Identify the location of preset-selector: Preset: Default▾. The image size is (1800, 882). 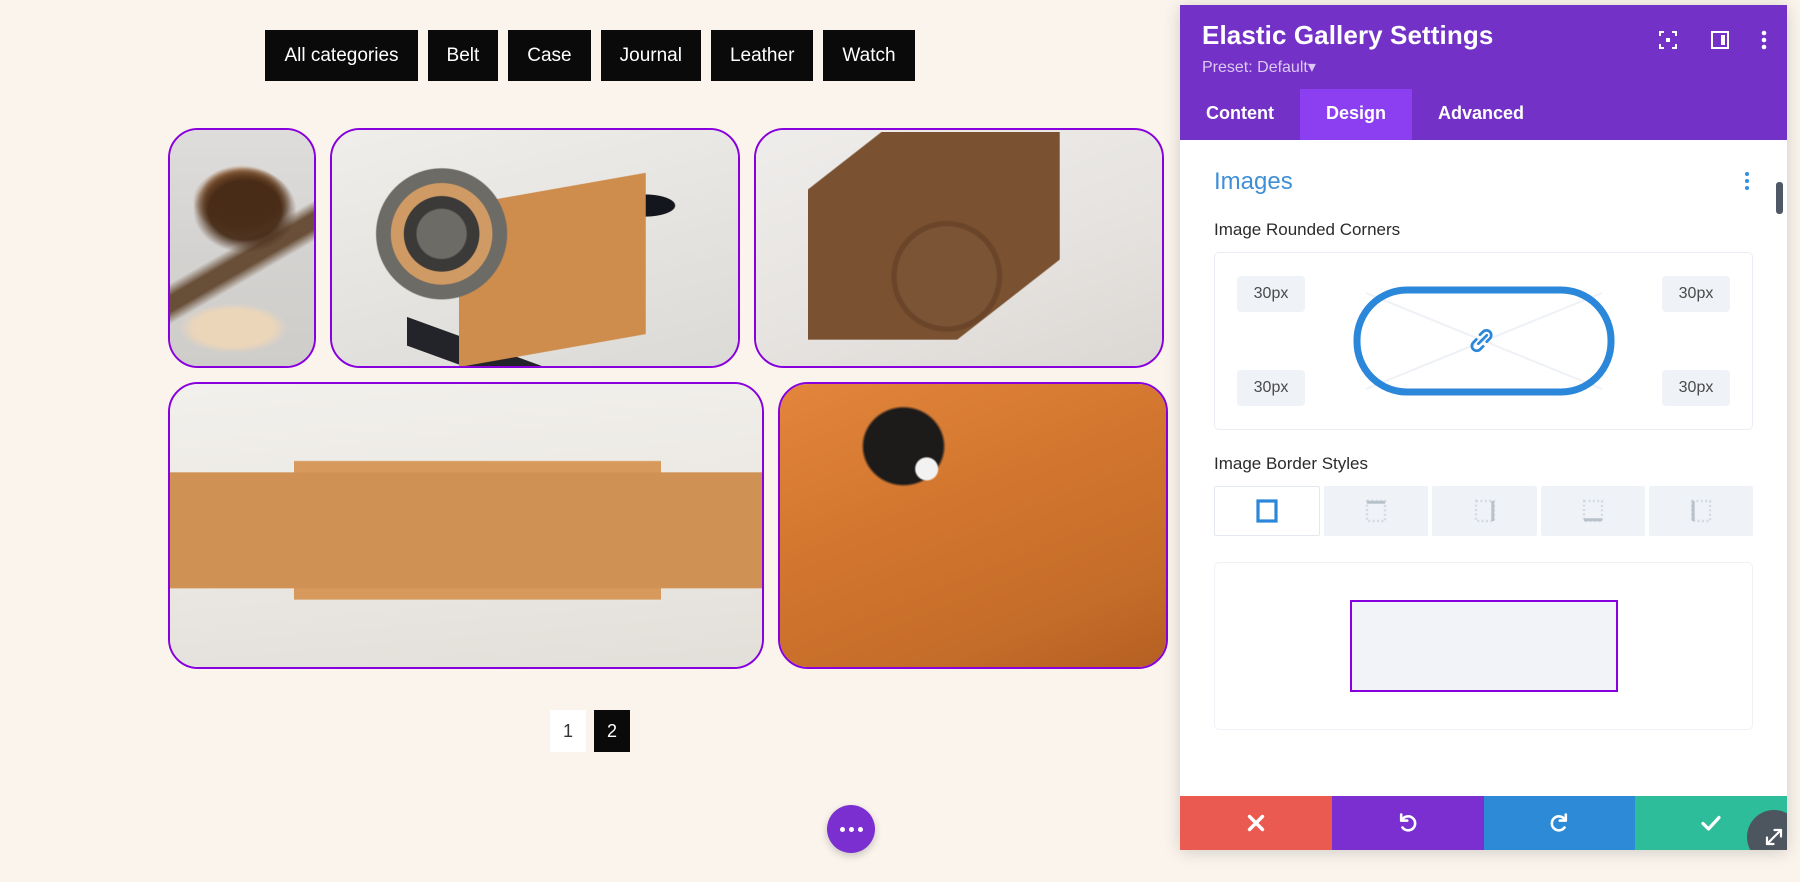
(1483, 67).